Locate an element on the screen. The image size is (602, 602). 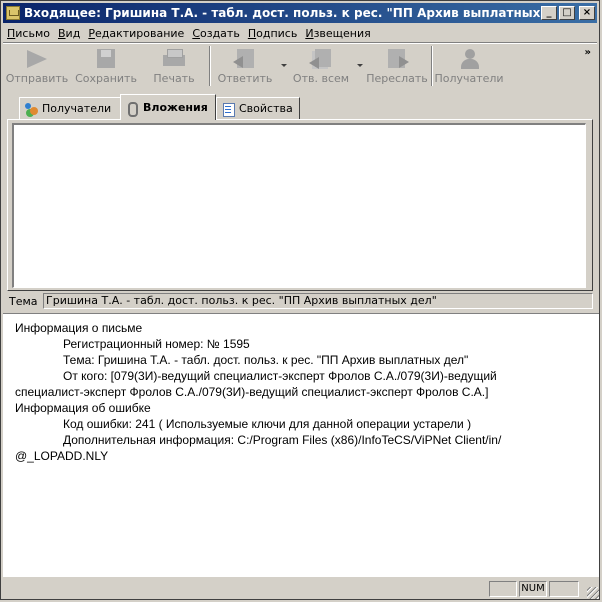
tab-properties: Свойства is located at coordinates (258, 108).